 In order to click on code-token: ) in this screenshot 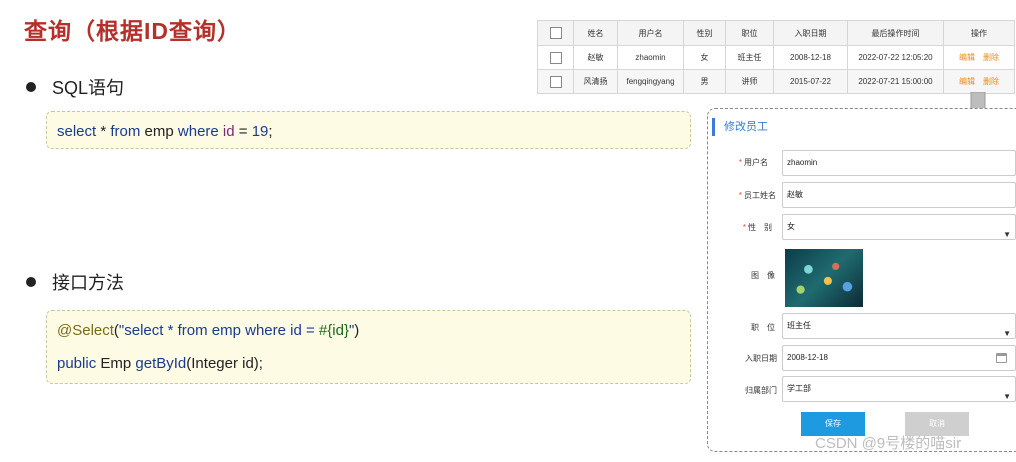, I will do `click(357, 330)`.